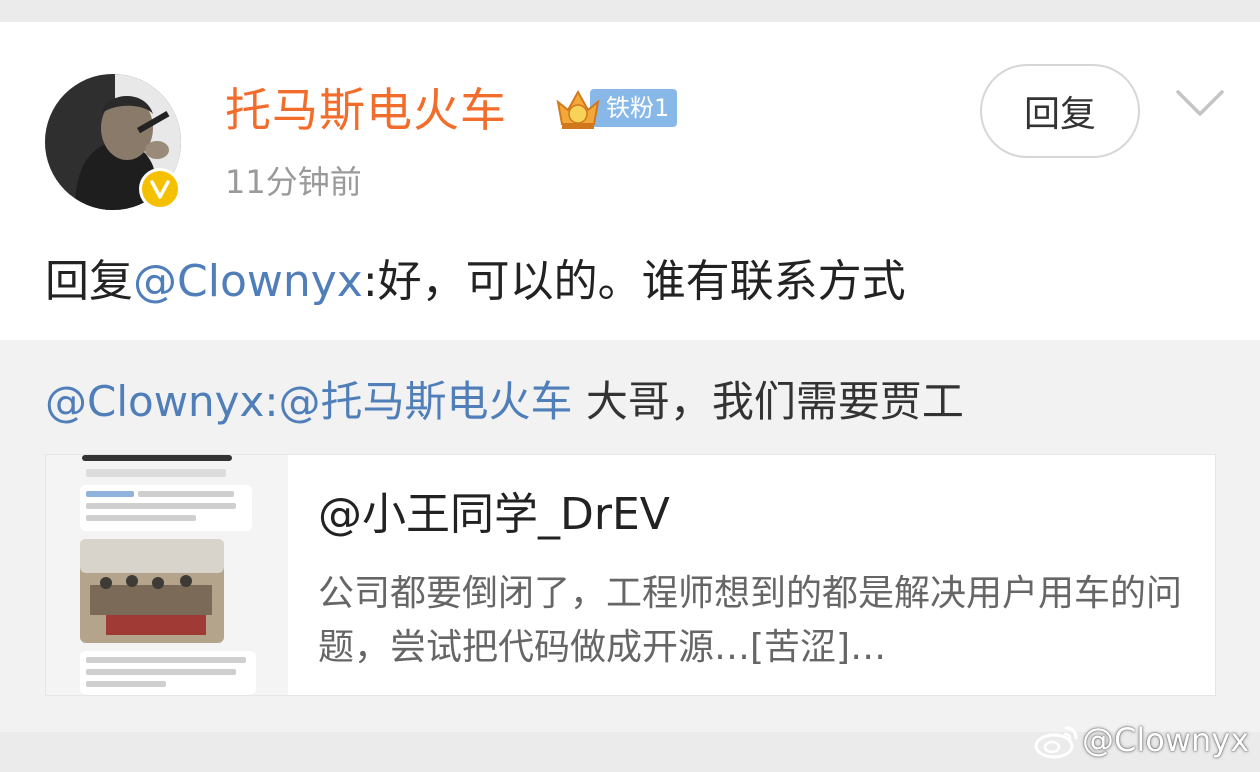  Describe the element at coordinates (1056, 742) in the screenshot. I see `weibo-logo-icon` at that location.